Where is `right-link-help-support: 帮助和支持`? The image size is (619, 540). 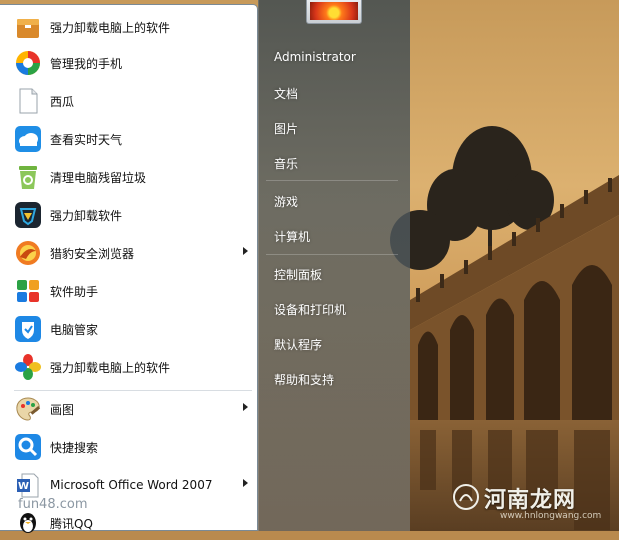
right-link-help-support: 帮助和支持 is located at coordinates (304, 379).